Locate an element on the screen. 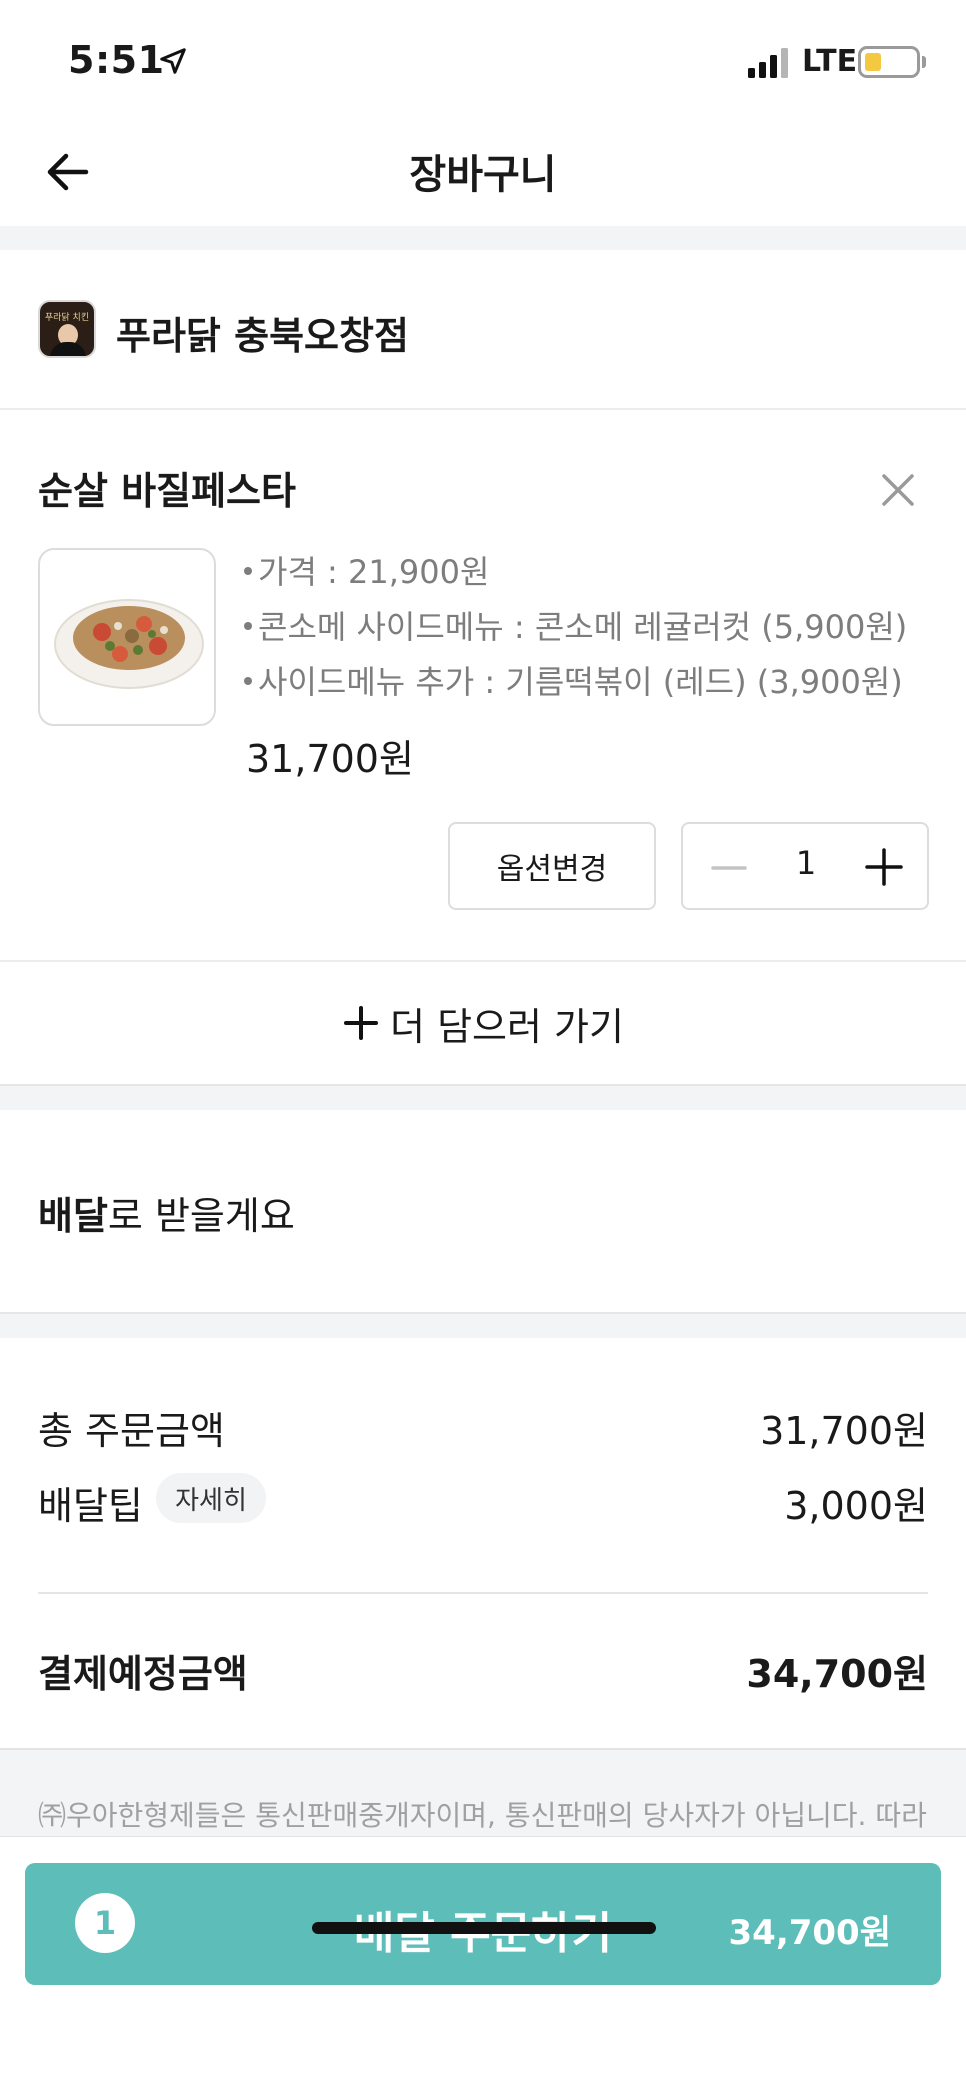 The height and width of the screenshot is (2091, 966). nav-header: 장바구니 is located at coordinates (483, 173).